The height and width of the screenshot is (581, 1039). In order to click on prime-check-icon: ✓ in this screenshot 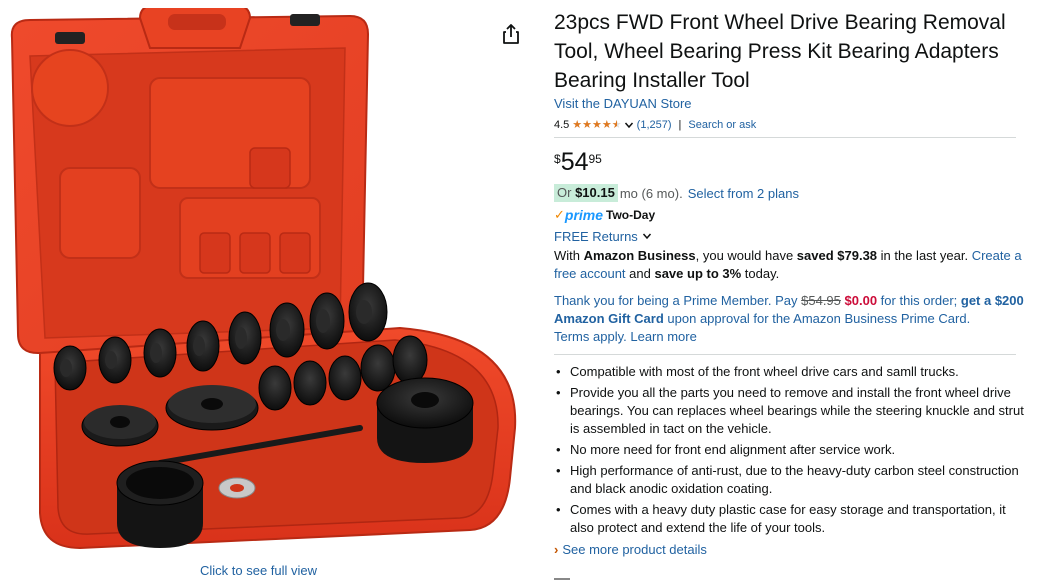, I will do `click(559, 214)`.